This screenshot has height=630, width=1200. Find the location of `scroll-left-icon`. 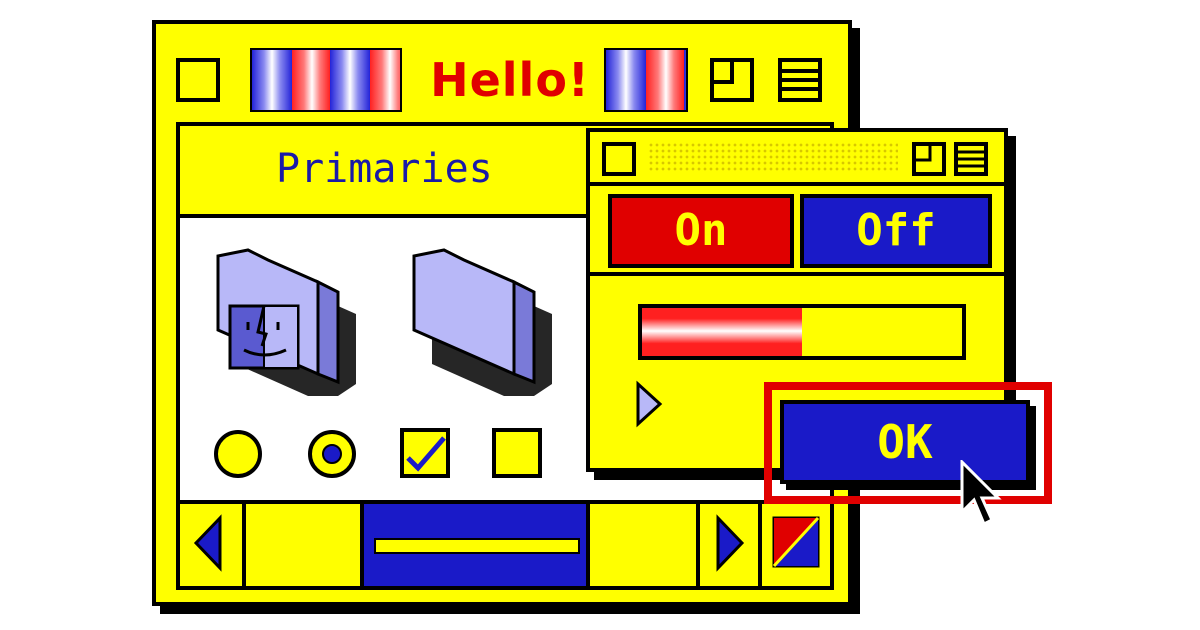

scroll-left-icon is located at coordinates (207, 543).